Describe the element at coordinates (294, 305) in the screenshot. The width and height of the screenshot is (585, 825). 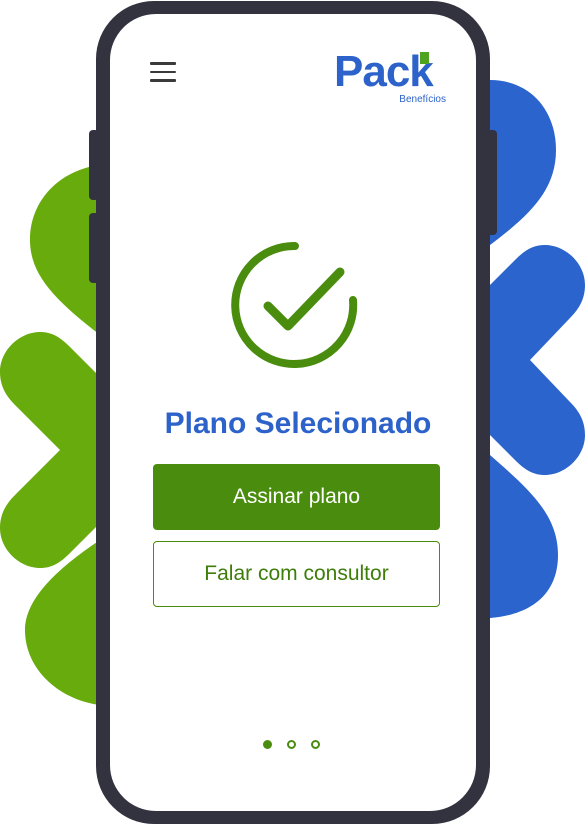
I see `check-circle-icon` at that location.